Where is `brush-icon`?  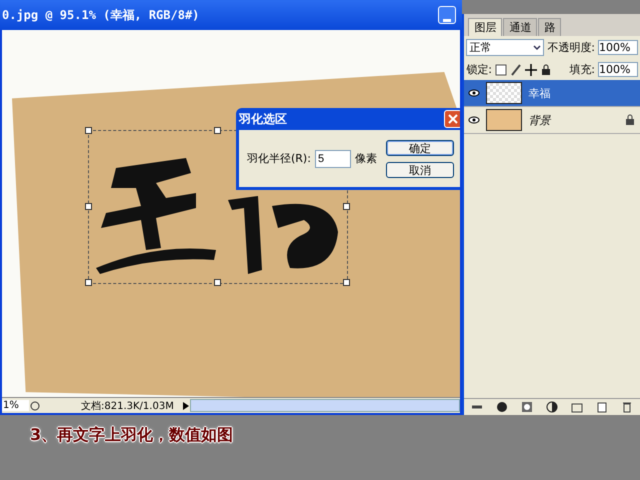
brush-icon is located at coordinates (516, 70).